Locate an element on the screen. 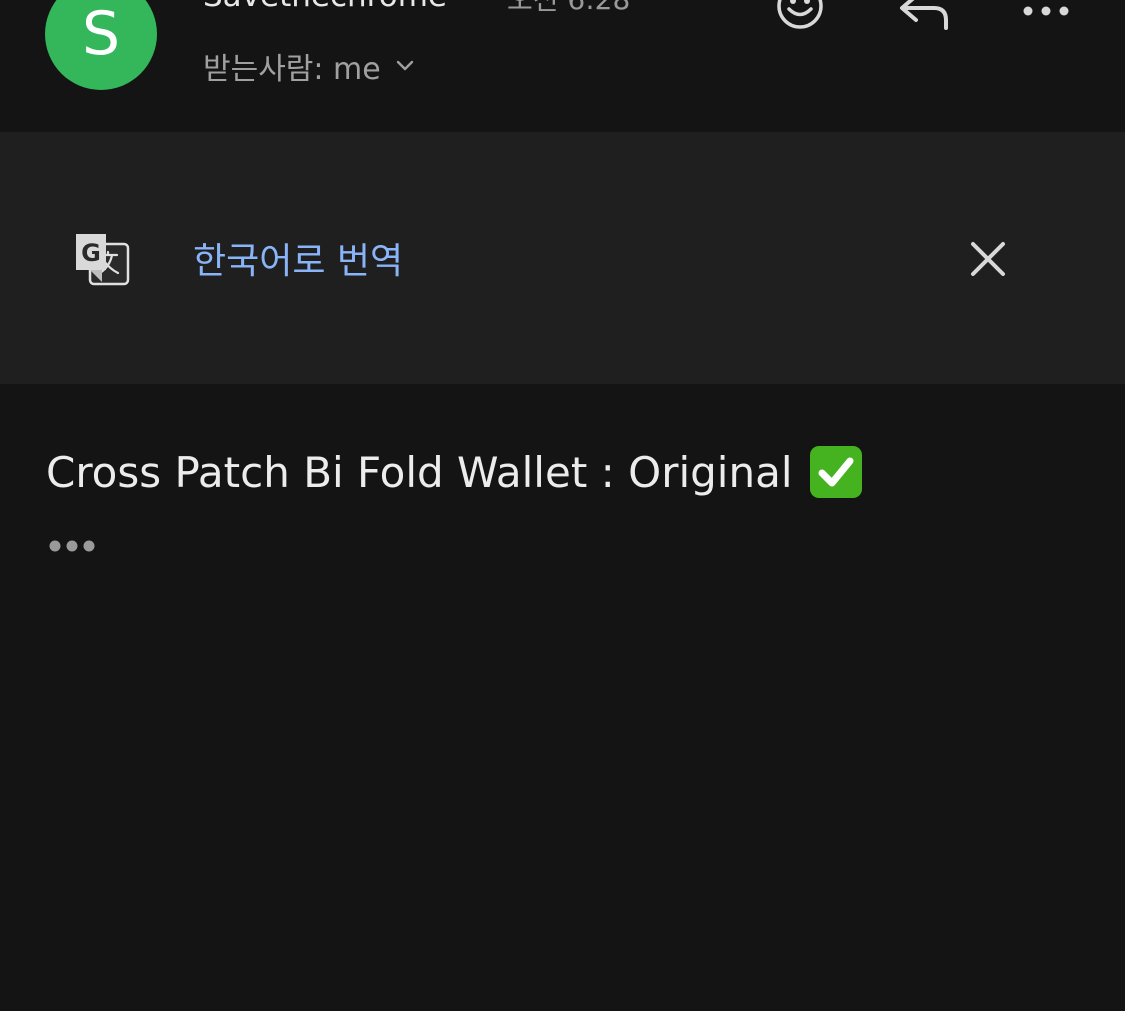 This screenshot has height=1011, width=1125. sender-avatar: S is located at coordinates (101, 45).